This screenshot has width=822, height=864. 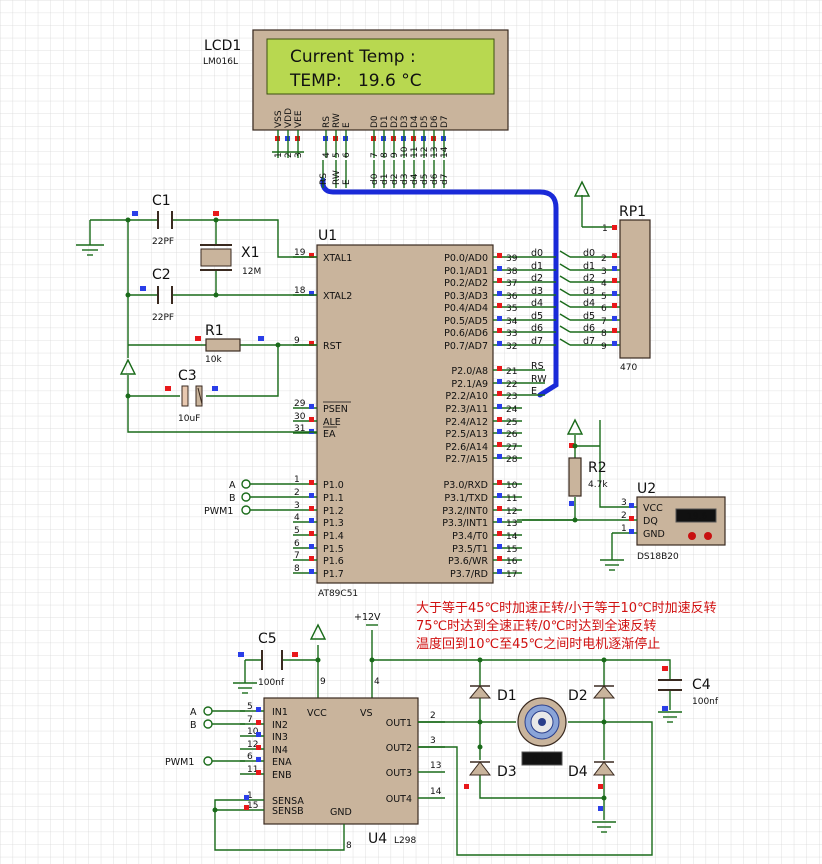 I want to click on u1-pin-p07ad7: P0.7/AD7, so click(x=466, y=346).